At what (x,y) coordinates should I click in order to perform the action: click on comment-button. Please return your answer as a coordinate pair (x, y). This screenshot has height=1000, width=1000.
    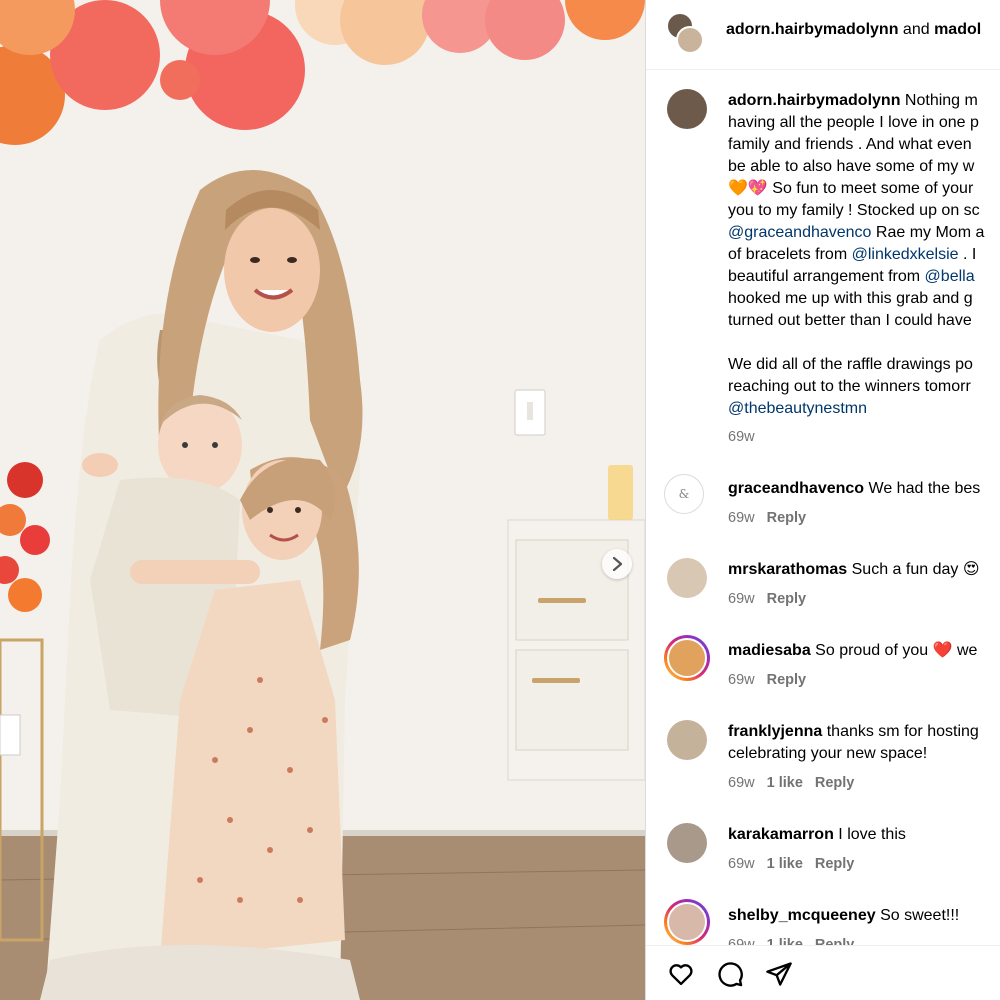
    Looking at the image, I should click on (730, 974).